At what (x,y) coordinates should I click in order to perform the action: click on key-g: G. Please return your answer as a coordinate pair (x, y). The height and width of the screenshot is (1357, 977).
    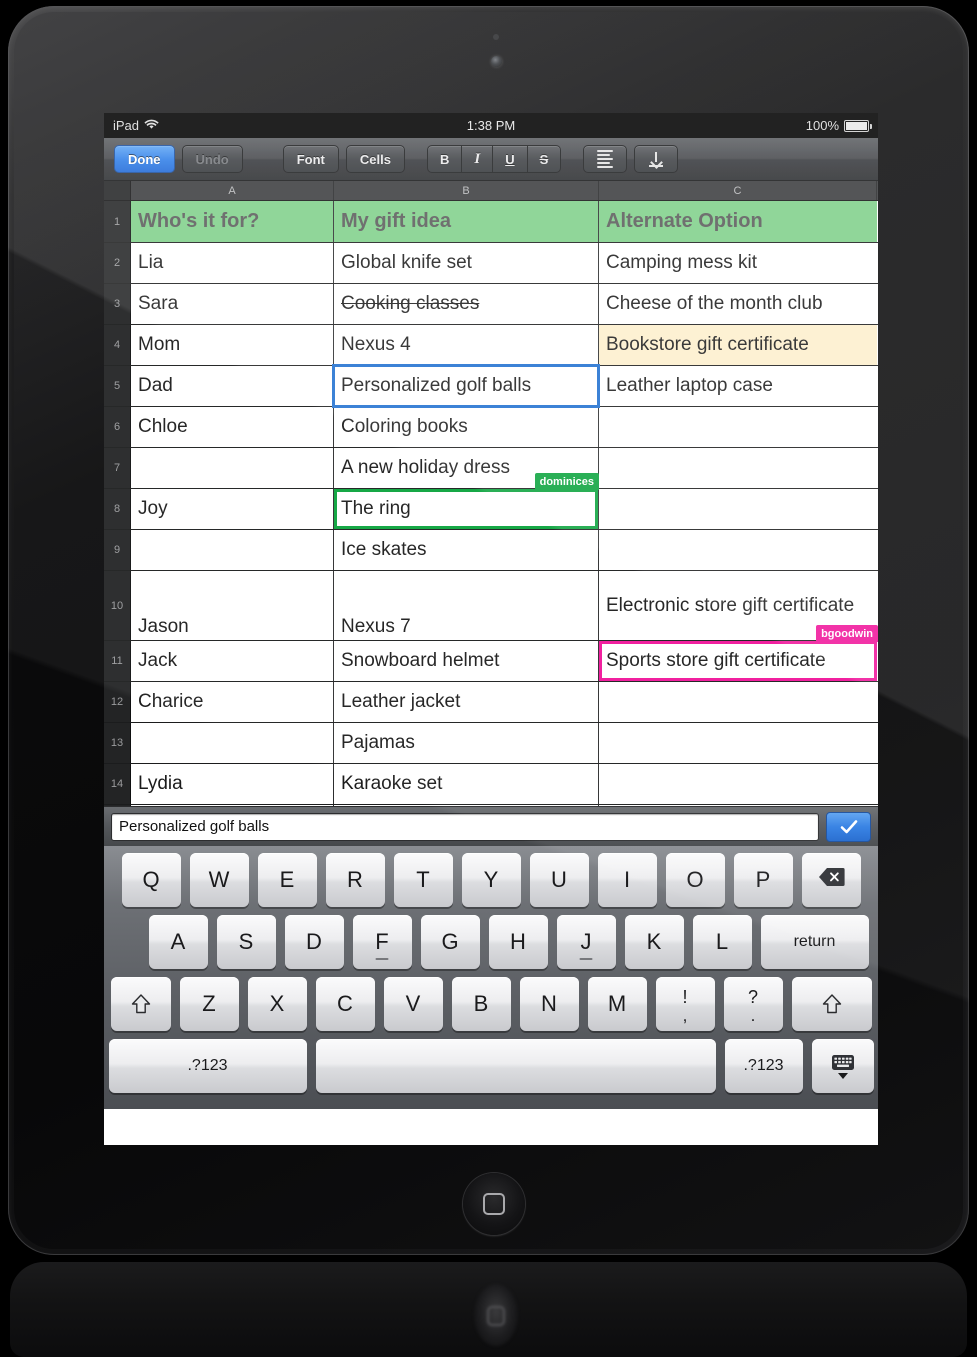
    Looking at the image, I should click on (450, 942).